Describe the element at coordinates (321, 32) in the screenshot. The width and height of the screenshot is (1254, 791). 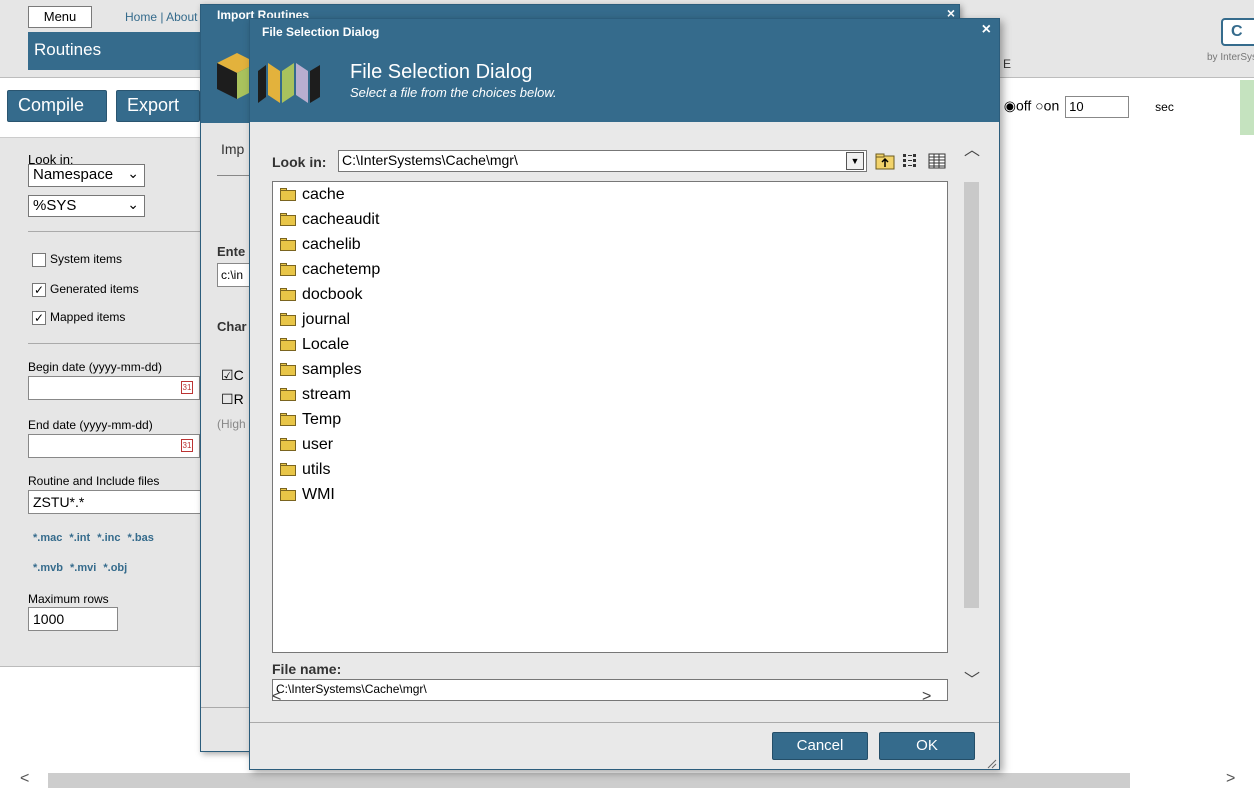
I see `file-dialog-titlebar-text: File Selection Dialog` at that location.